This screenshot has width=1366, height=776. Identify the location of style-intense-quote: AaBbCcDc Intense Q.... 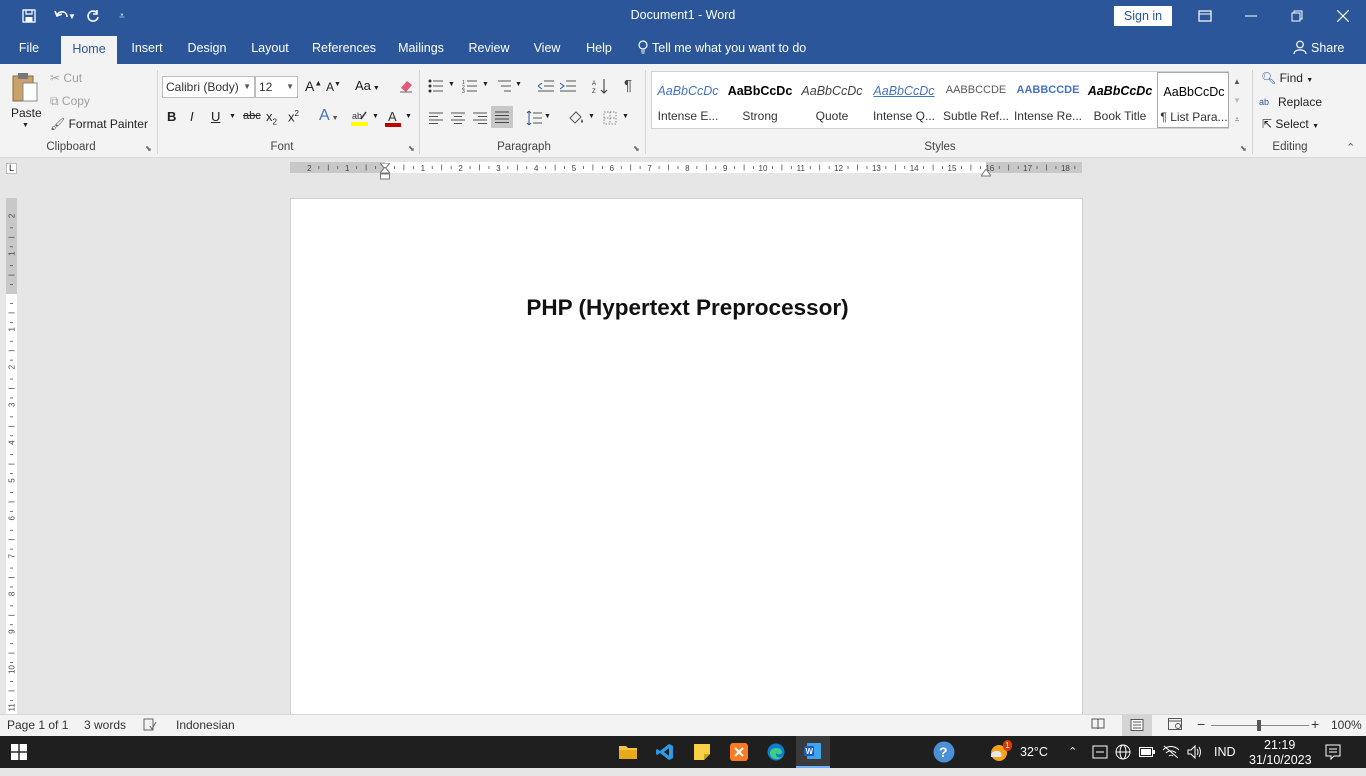
(904, 100).